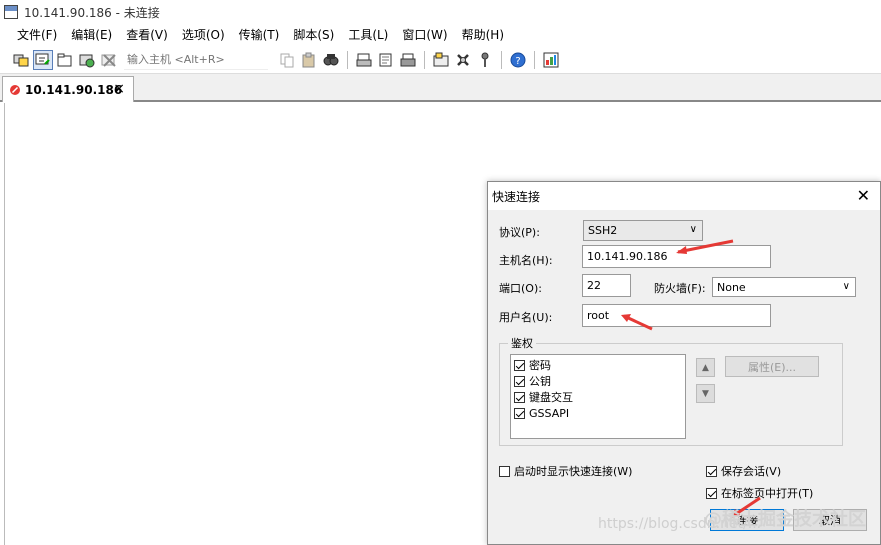 This screenshot has width=881, height=545. What do you see at coordinates (598, 381) in the screenshot?
I see `auth-method-publickey: 公钥` at bounding box center [598, 381].